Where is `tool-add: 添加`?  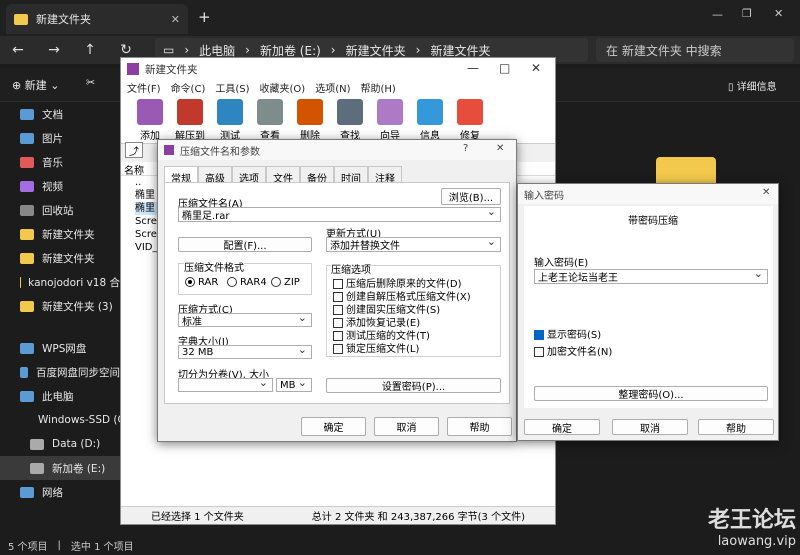 tool-add: 添加 is located at coordinates (150, 119).